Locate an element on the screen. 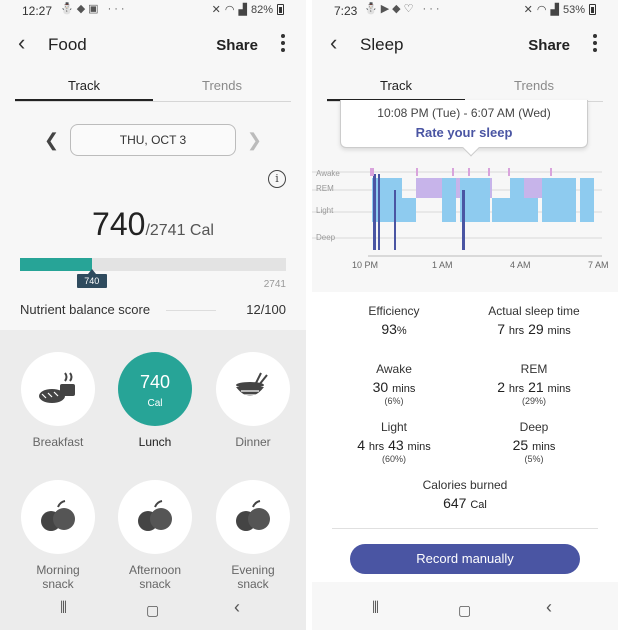  previous-day-icon: ❮ is located at coordinates (51, 140).